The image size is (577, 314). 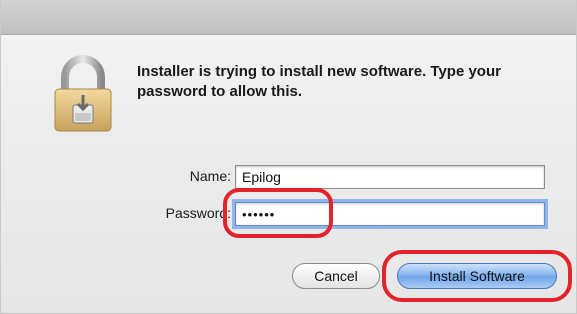 What do you see at coordinates (278, 213) in the screenshot?
I see `password-highlight-annotation` at bounding box center [278, 213].